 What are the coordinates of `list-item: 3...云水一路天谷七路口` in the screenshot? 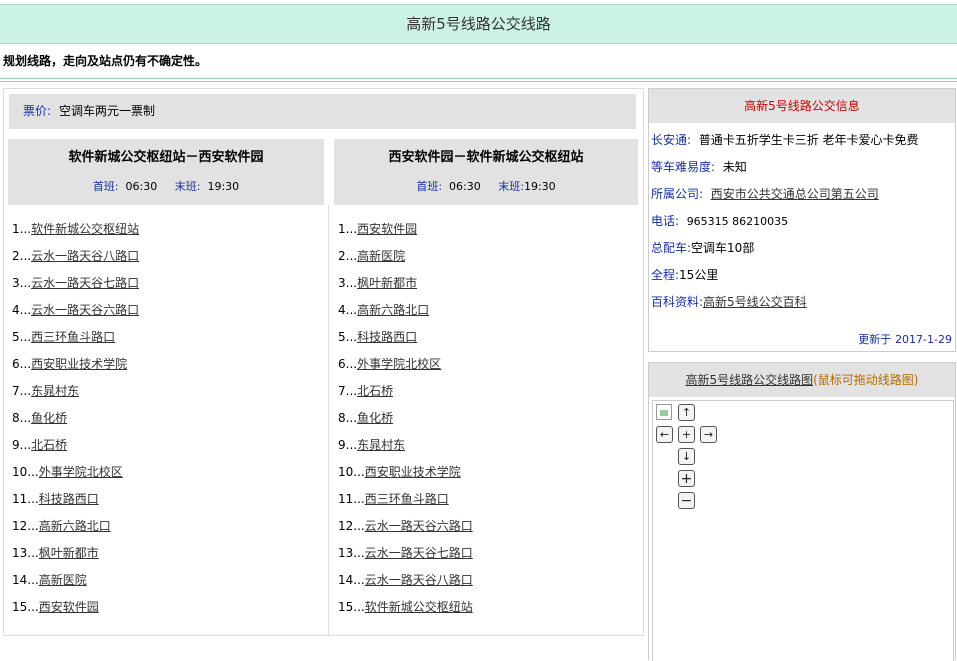 It's located at (166, 283).